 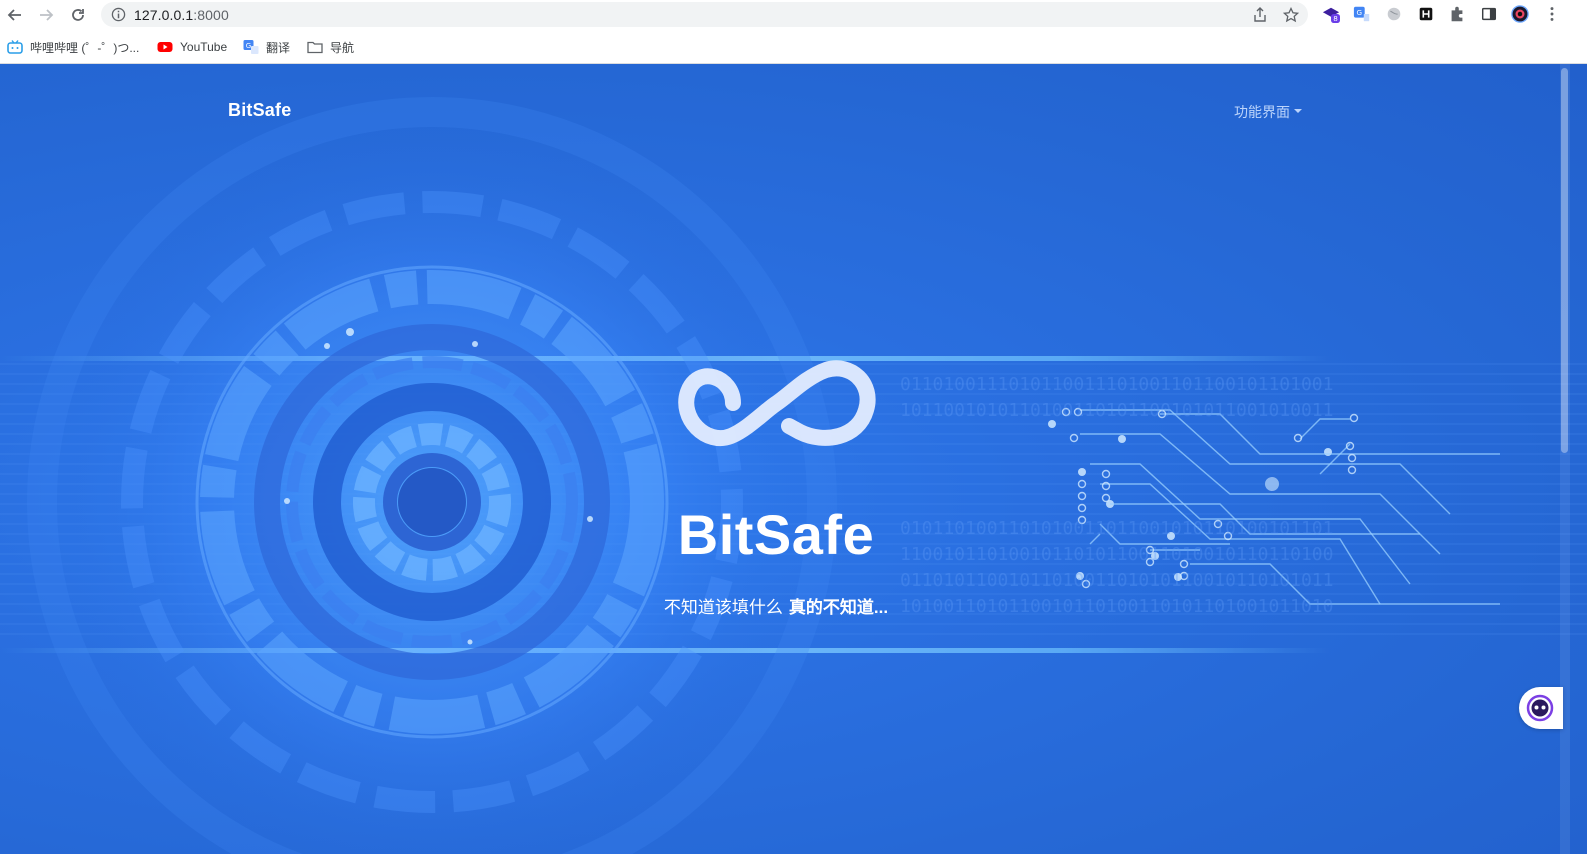 What do you see at coordinates (1260, 15) in the screenshot?
I see `share-icon` at bounding box center [1260, 15].